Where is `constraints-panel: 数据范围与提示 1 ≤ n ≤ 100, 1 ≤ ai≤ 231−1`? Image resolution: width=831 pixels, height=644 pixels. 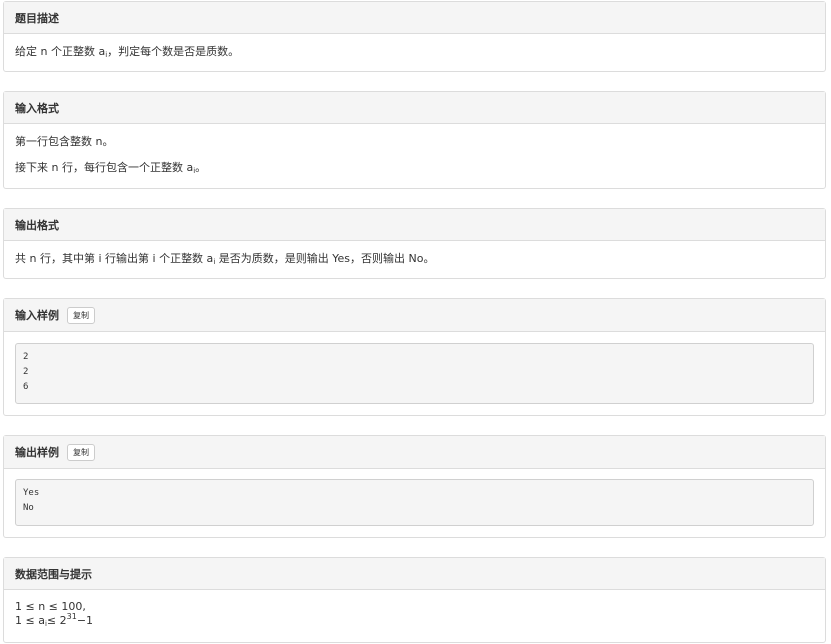 constraints-panel: 数据范围与提示 1 ≤ n ≤ 100, 1 ≤ ai≤ 231−1 is located at coordinates (414, 600).